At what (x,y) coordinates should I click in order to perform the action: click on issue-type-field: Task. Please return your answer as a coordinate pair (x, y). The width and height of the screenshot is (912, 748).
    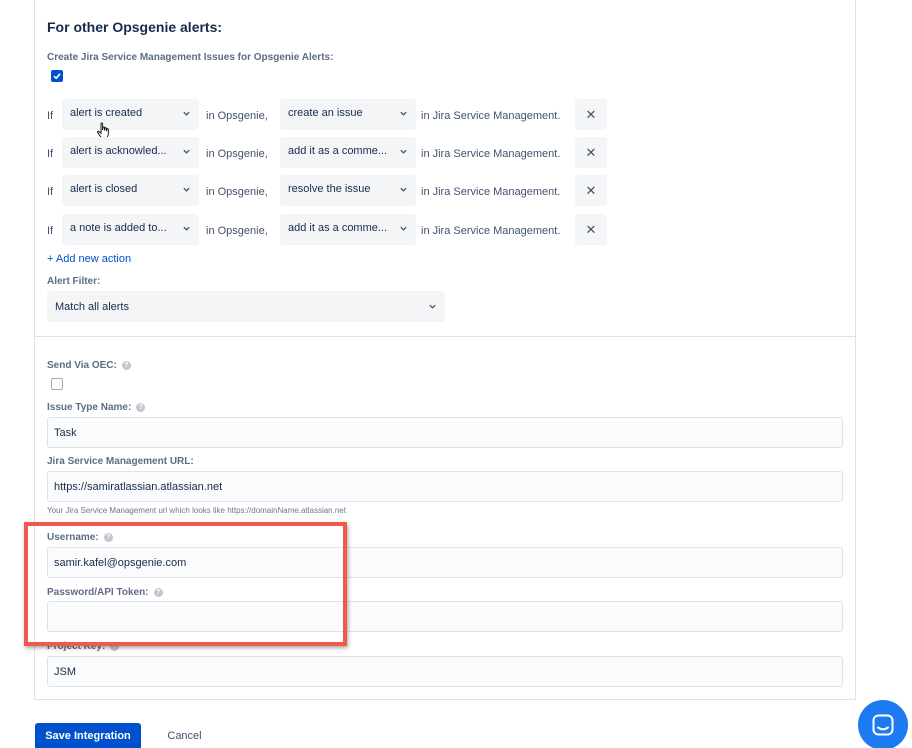
    Looking at the image, I should click on (445, 432).